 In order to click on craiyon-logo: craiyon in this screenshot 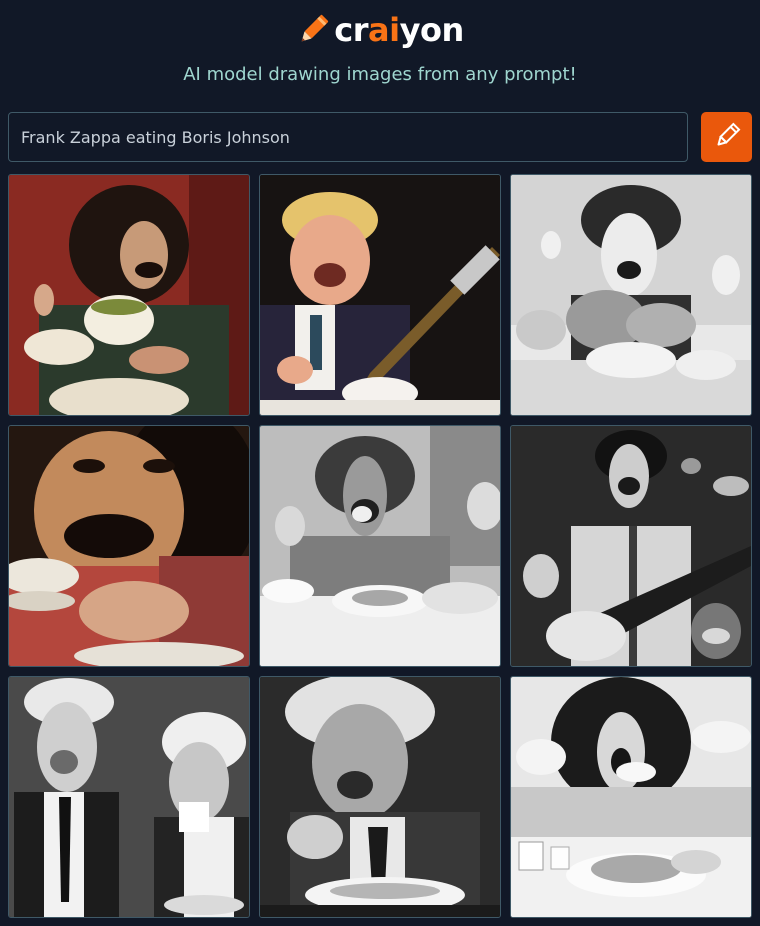, I will do `click(380, 30)`.